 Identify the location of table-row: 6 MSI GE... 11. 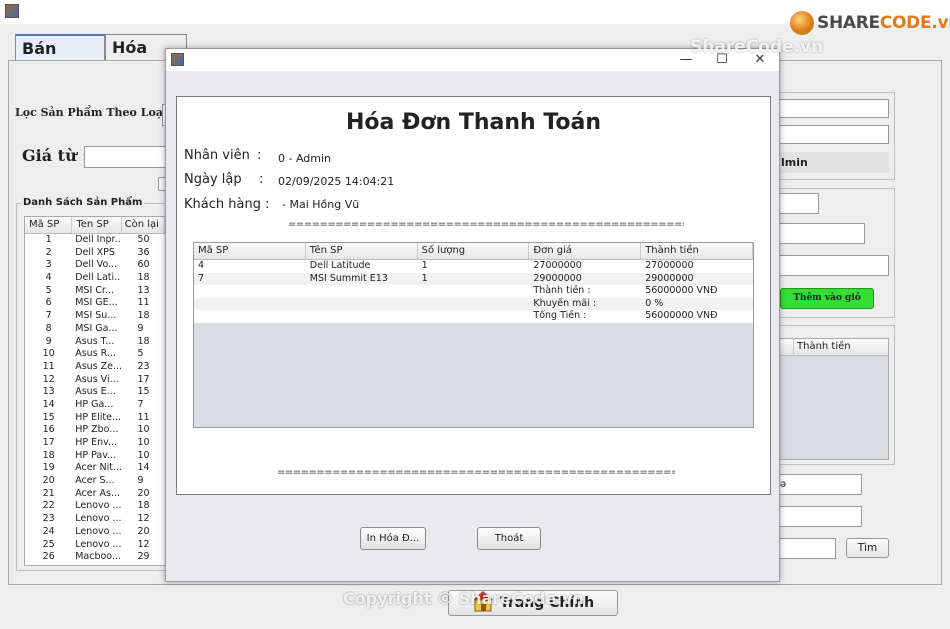
(95, 303).